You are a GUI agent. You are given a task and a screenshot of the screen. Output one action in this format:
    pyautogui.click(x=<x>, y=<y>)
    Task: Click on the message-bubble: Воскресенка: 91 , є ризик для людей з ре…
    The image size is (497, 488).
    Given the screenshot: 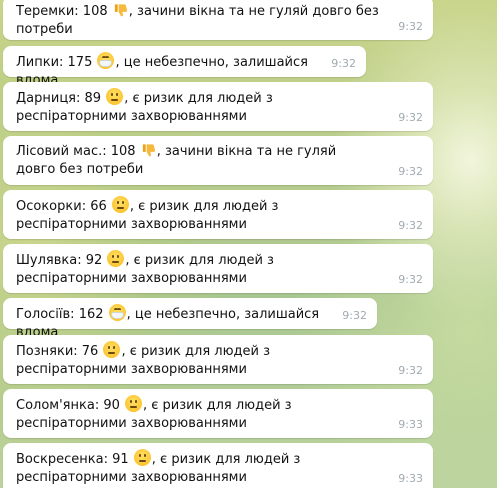 What is the action you would take?
    pyautogui.click(x=218, y=465)
    